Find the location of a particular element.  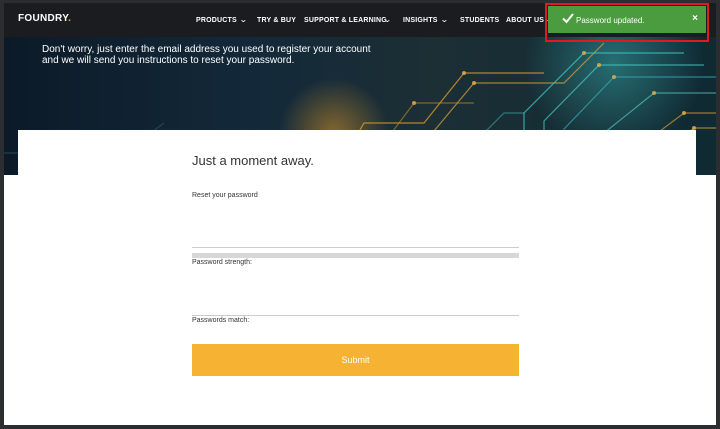

page-heading: Just a moment away. is located at coordinates (253, 160).